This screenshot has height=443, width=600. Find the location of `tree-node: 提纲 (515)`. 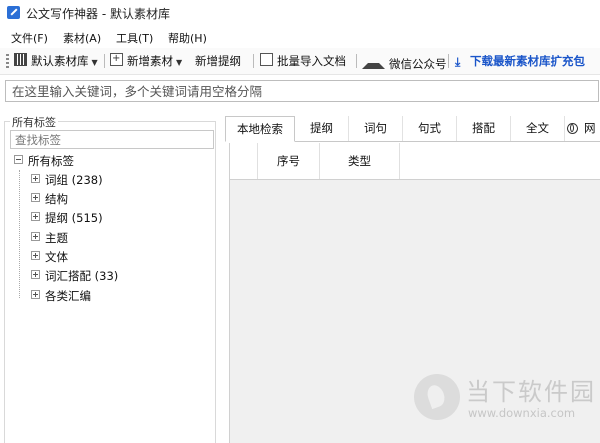

tree-node: 提纲 (515) is located at coordinates (67, 218).